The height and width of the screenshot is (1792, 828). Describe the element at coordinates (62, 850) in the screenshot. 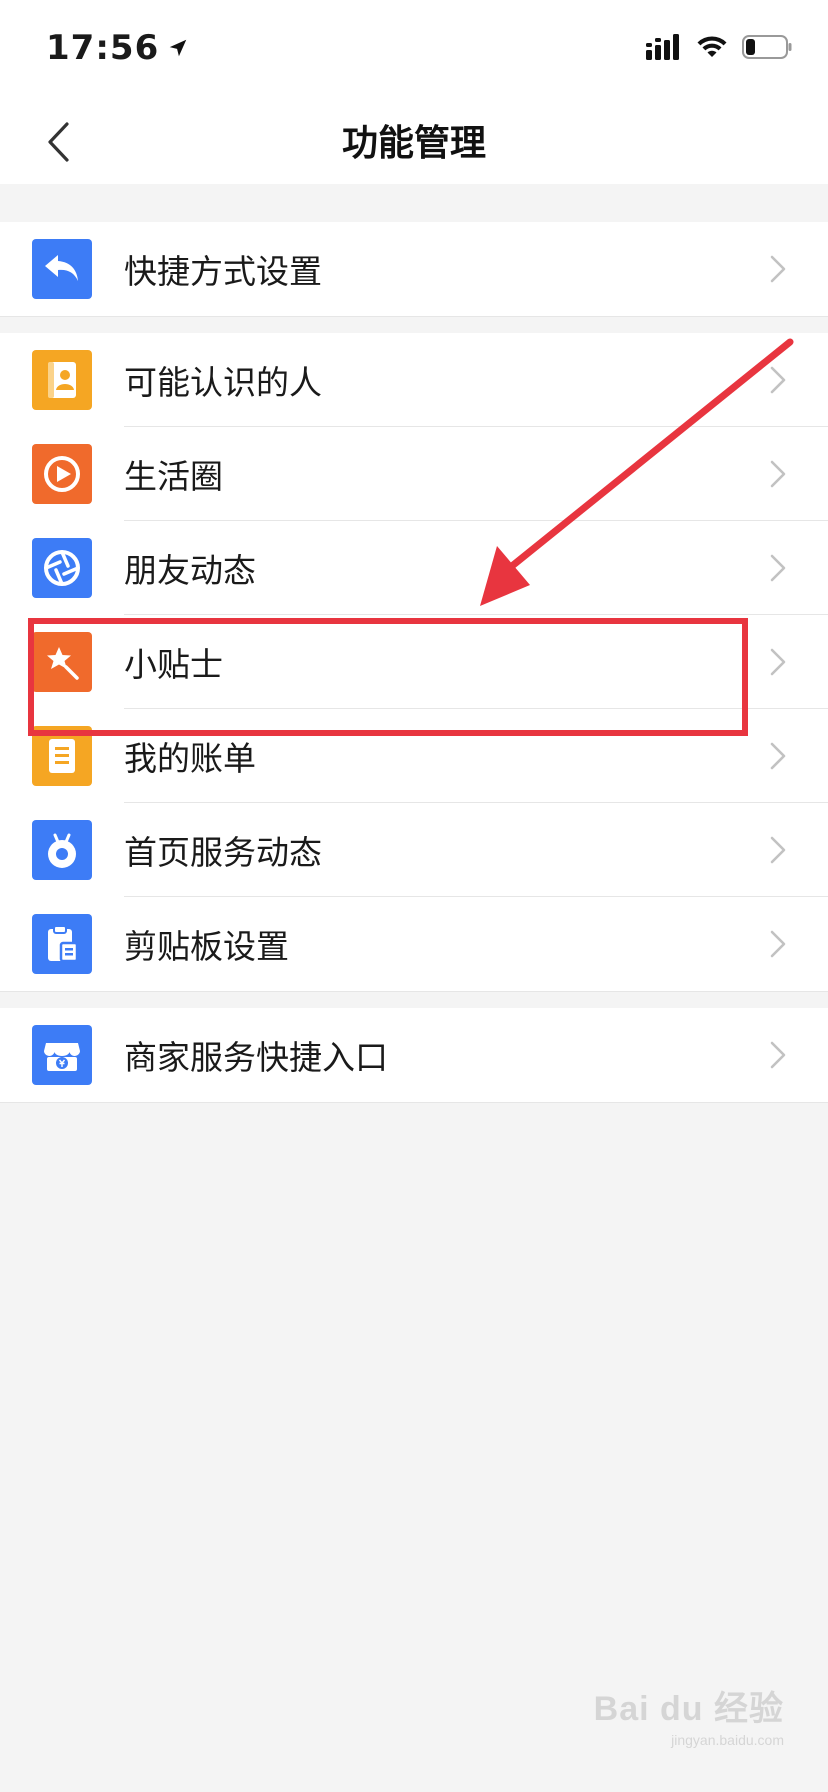

I see `antenna-bot-icon` at that location.